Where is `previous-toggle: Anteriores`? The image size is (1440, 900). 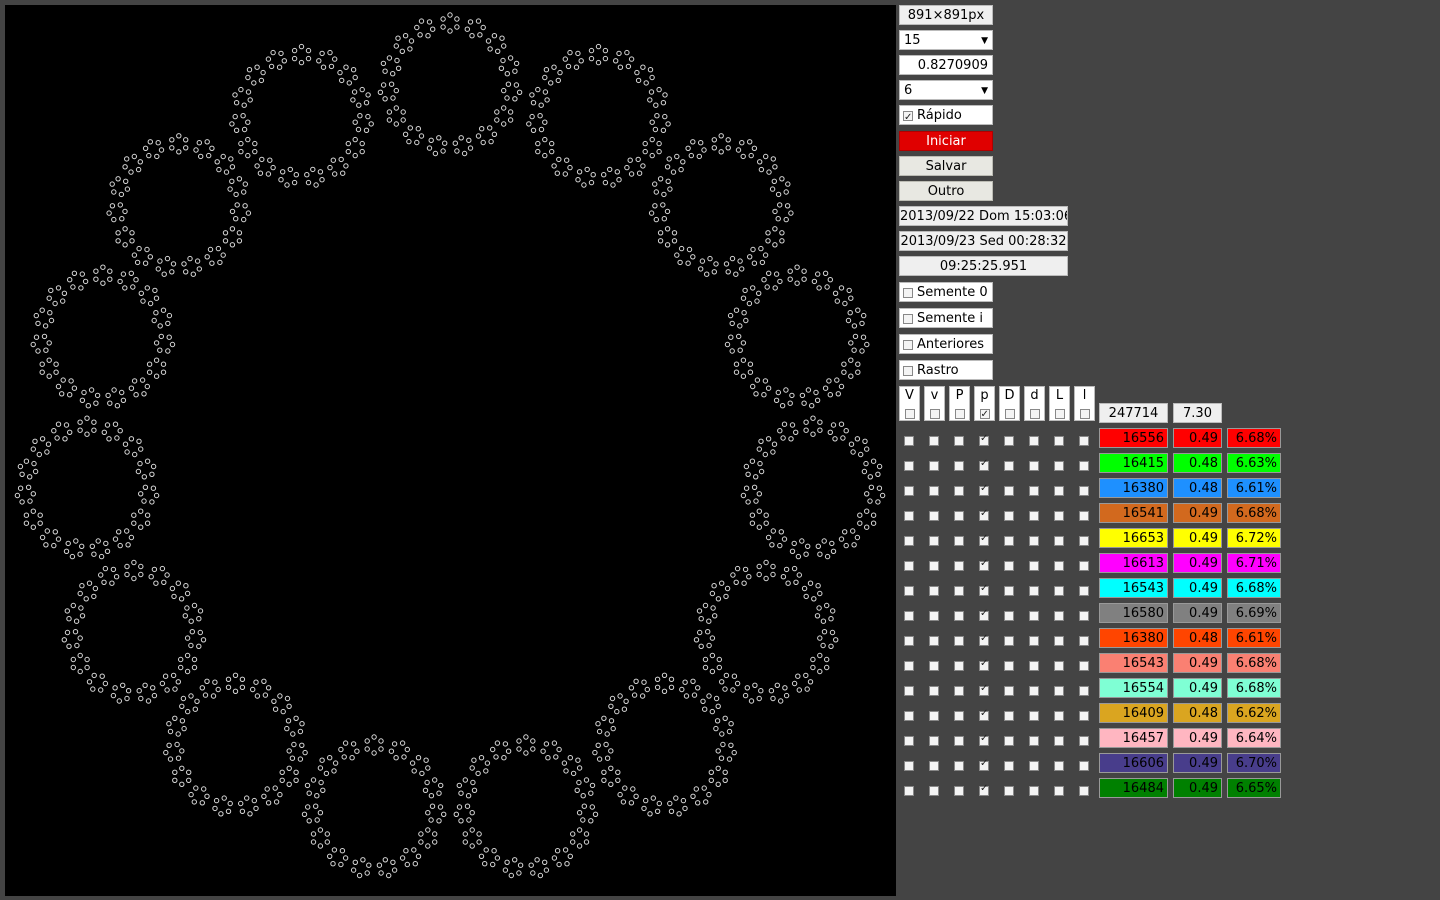
previous-toggle: Anteriores is located at coordinates (946, 344).